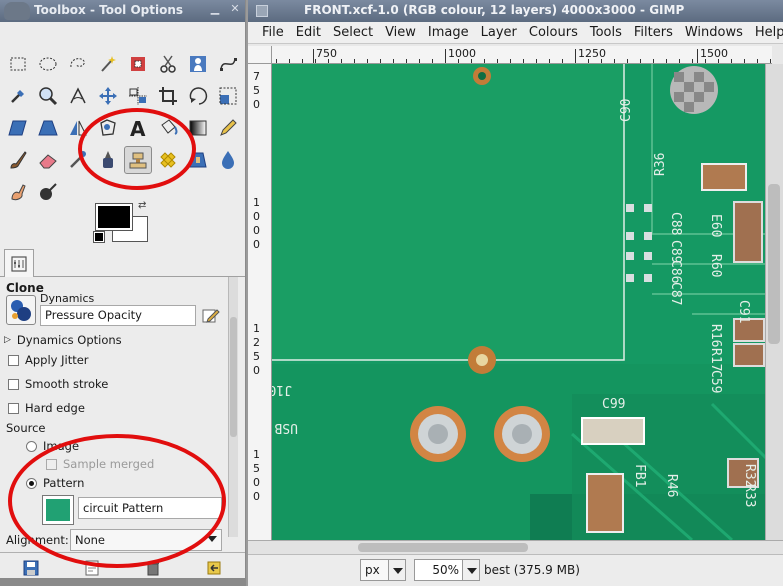  Describe the element at coordinates (211, 316) in the screenshot. I see `edit-dynamics-icon` at that location.